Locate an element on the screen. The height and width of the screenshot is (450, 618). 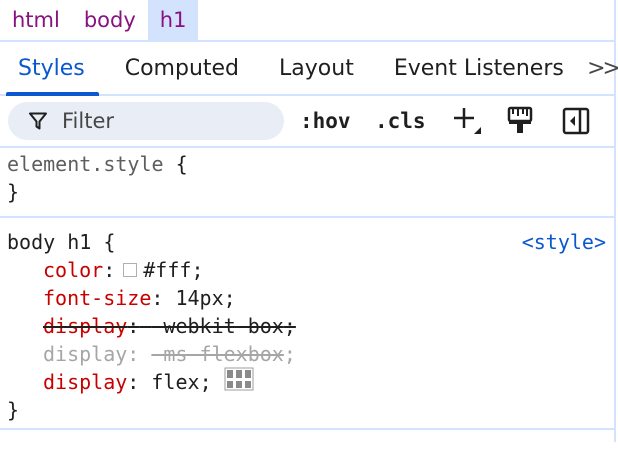
filter-box is located at coordinates (146, 121).